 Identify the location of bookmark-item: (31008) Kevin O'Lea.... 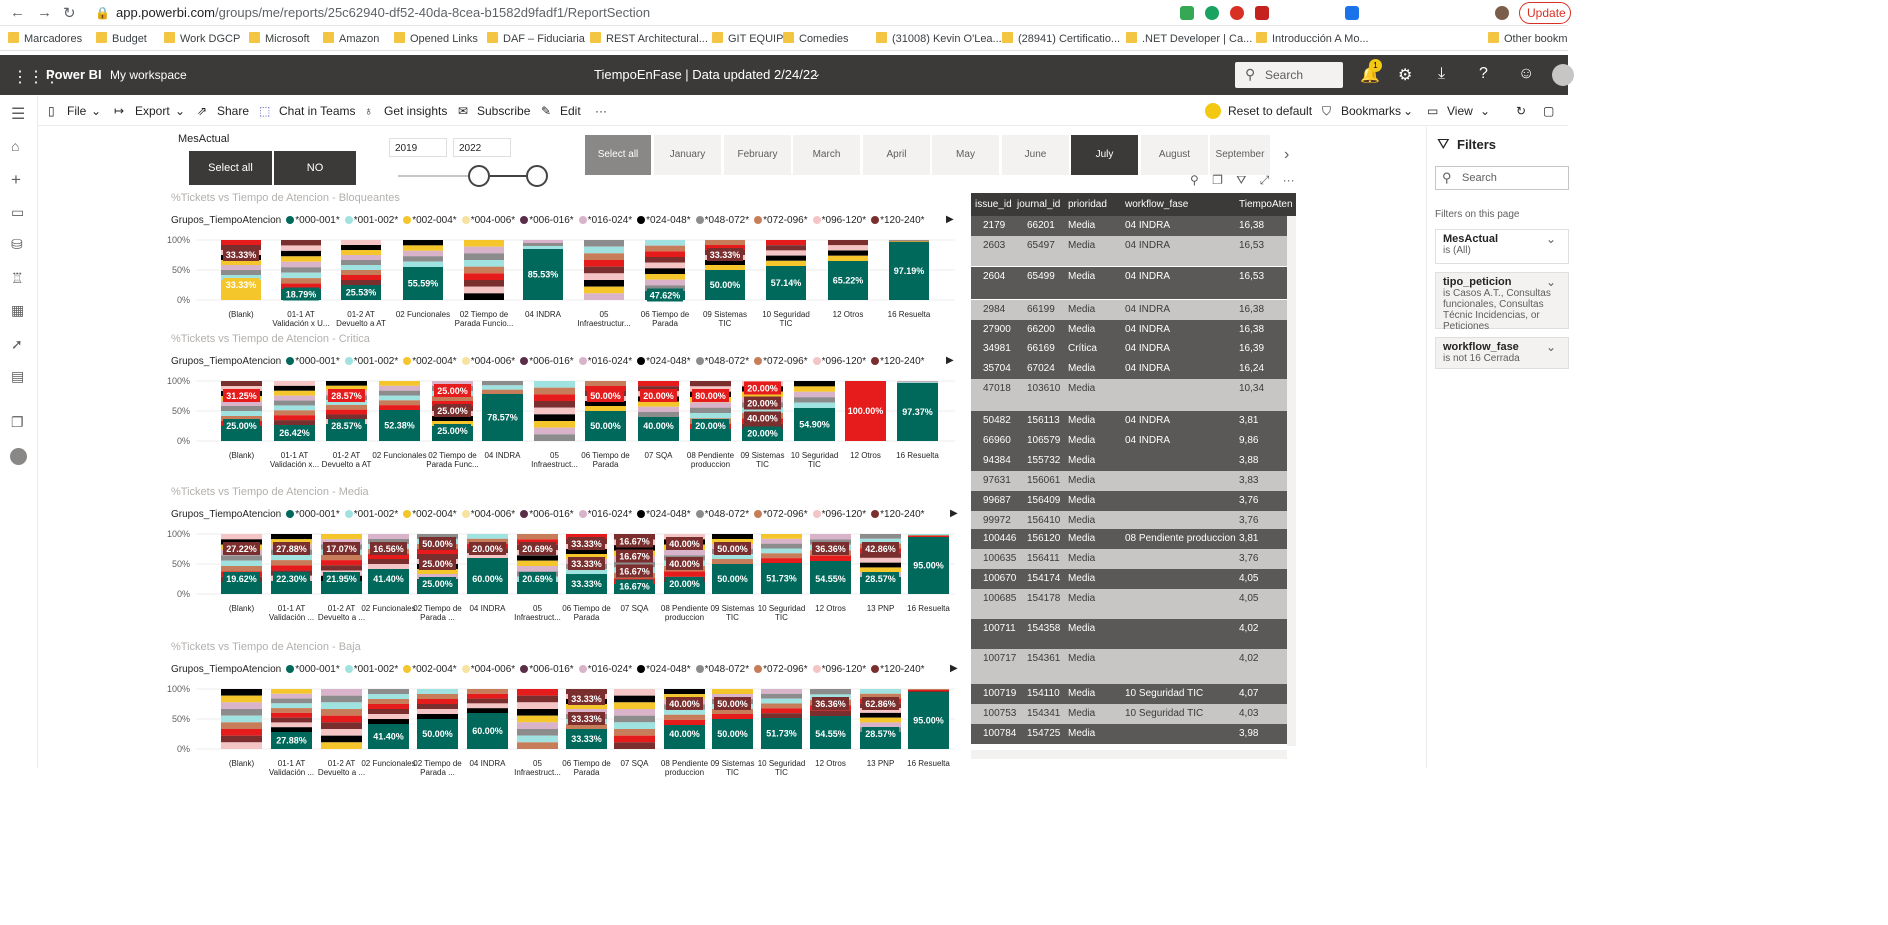
(939, 38).